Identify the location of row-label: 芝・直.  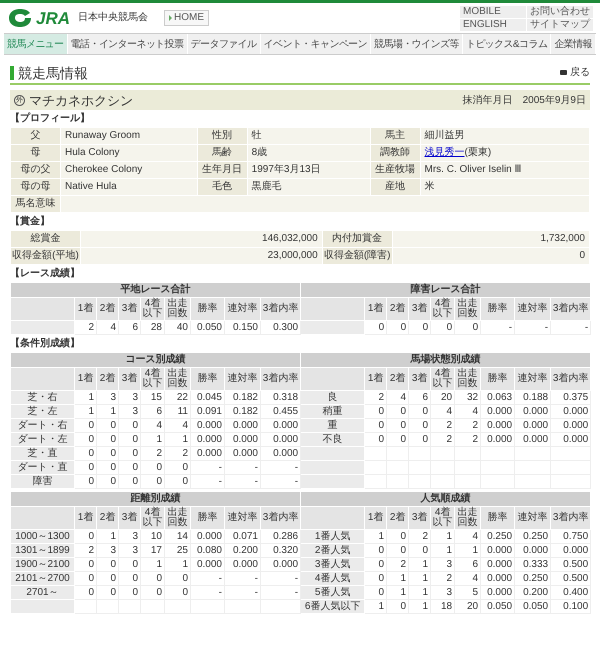
(42, 453).